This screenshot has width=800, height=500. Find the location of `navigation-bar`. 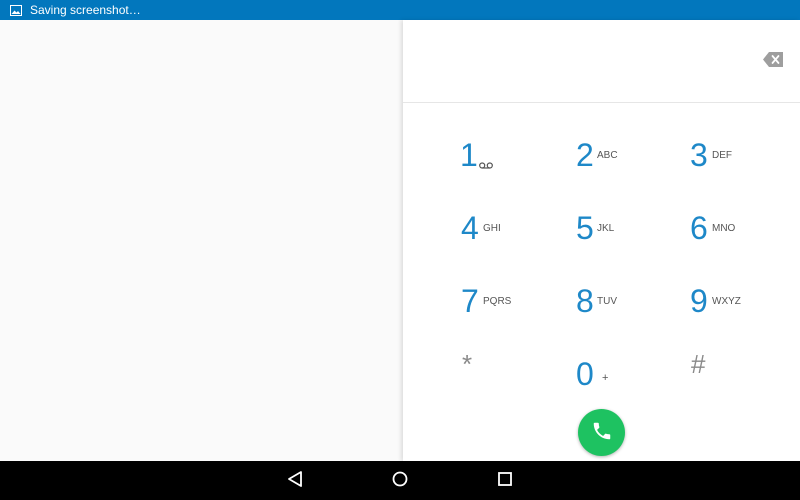

navigation-bar is located at coordinates (400, 480).